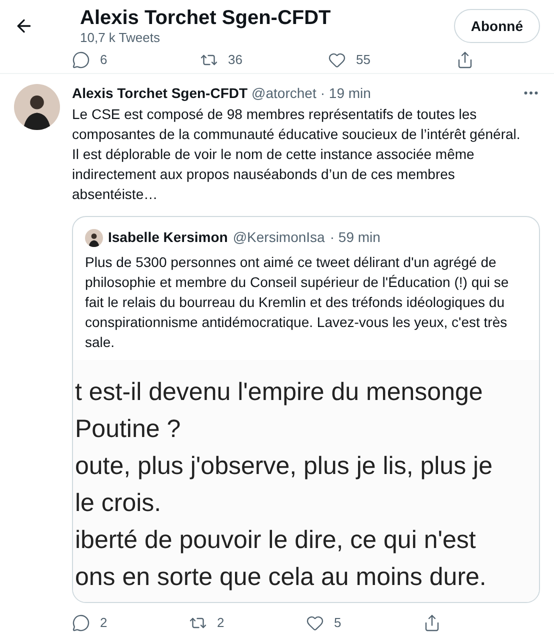  Describe the element at coordinates (284, 93) in the screenshot. I see `author-handle: @atorchet` at that location.